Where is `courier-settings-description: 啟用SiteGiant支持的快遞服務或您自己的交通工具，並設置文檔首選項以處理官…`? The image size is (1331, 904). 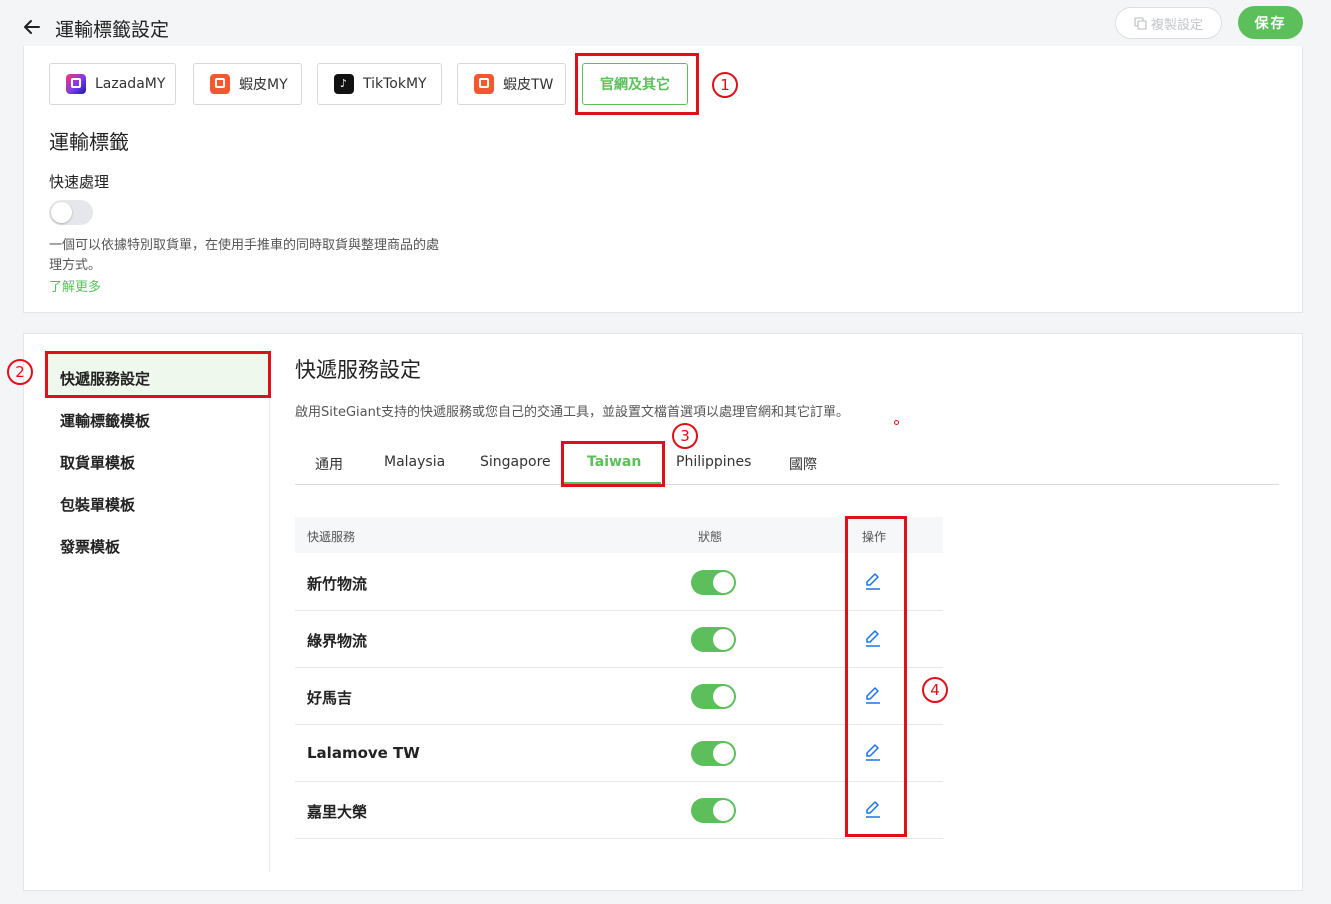
courier-settings-description: 啟用SiteGiant支持的快遞服務或您自己的交通工具，並設置文檔首選項以處理官… is located at coordinates (572, 412).